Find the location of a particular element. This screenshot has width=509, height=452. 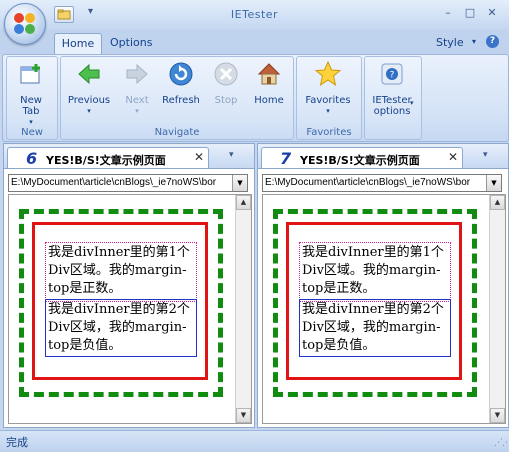

options-icon: ? is located at coordinates (392, 74).